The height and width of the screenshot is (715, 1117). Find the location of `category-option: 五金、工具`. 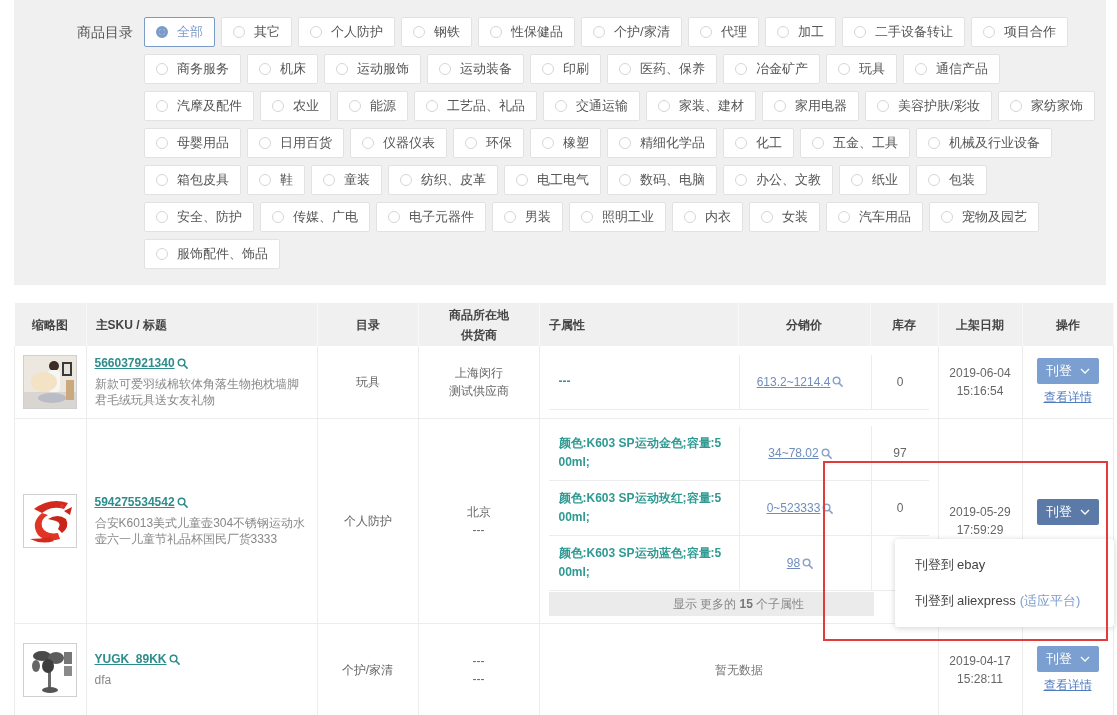

category-option: 五金、工具 is located at coordinates (855, 143).